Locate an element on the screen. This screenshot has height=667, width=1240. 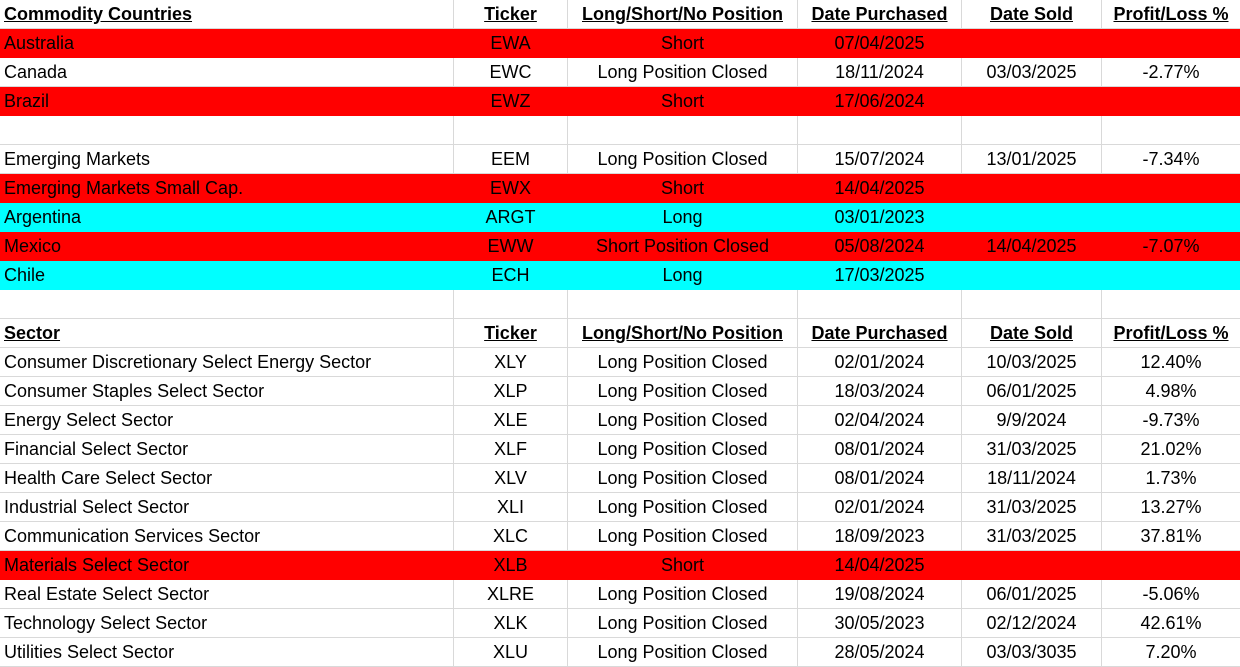
cell-profit-loss: -7.34% is located at coordinates (1171, 159).